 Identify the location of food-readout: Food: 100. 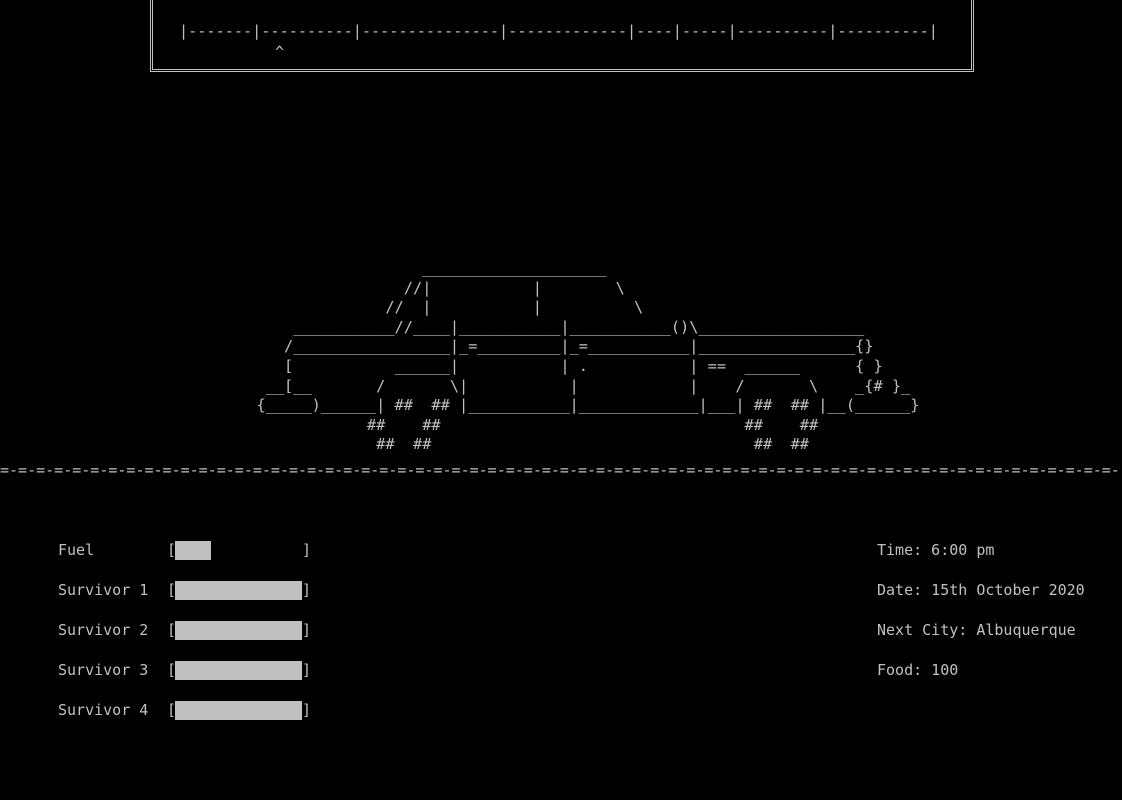
(918, 670).